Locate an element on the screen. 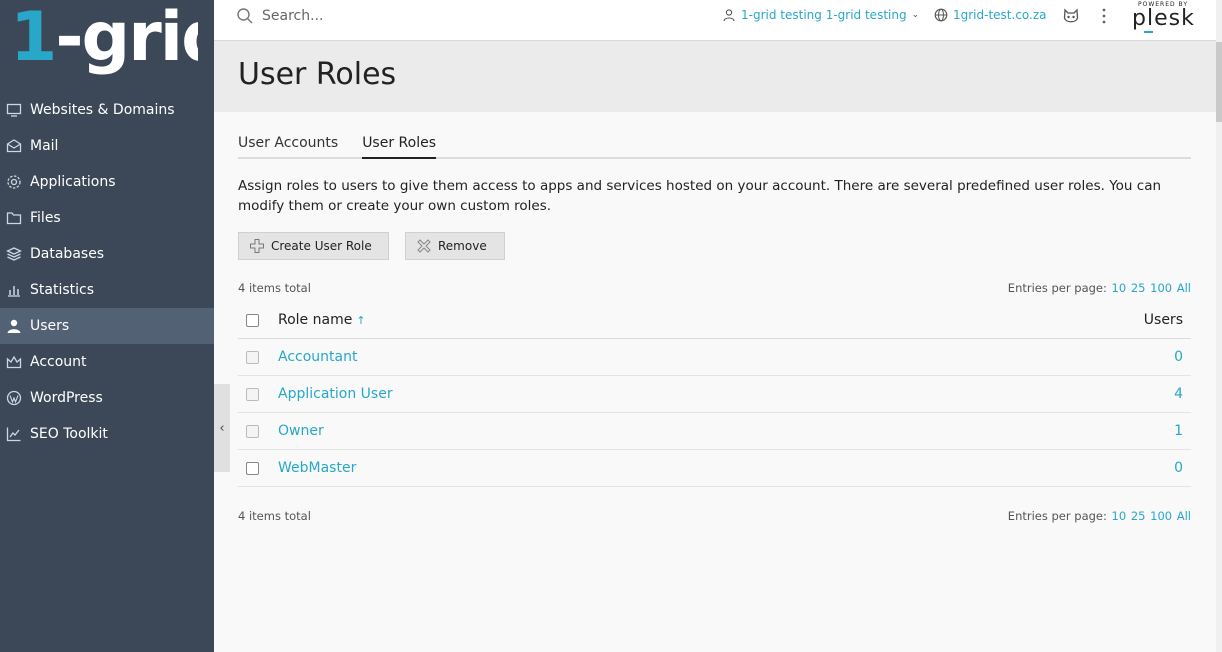  sidebar-item-wordpress: WordPress is located at coordinates (107, 398).